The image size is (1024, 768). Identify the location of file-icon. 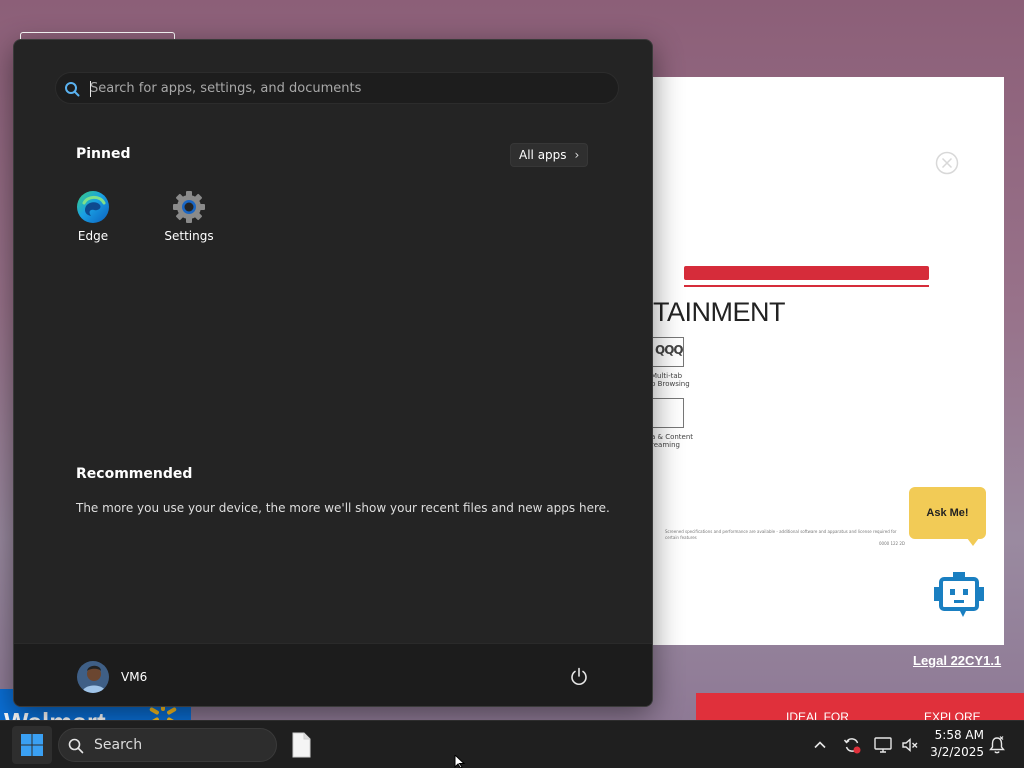
(301, 745).